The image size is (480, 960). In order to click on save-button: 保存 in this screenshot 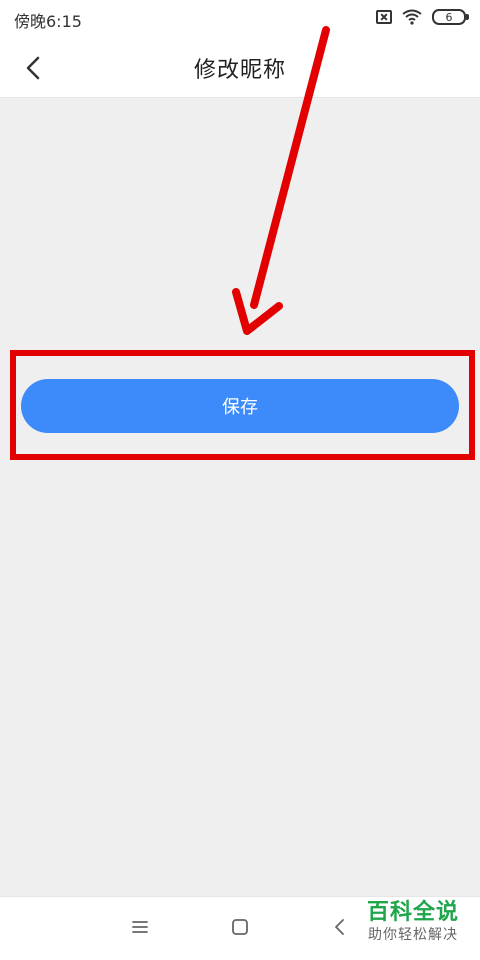, I will do `click(240, 406)`.